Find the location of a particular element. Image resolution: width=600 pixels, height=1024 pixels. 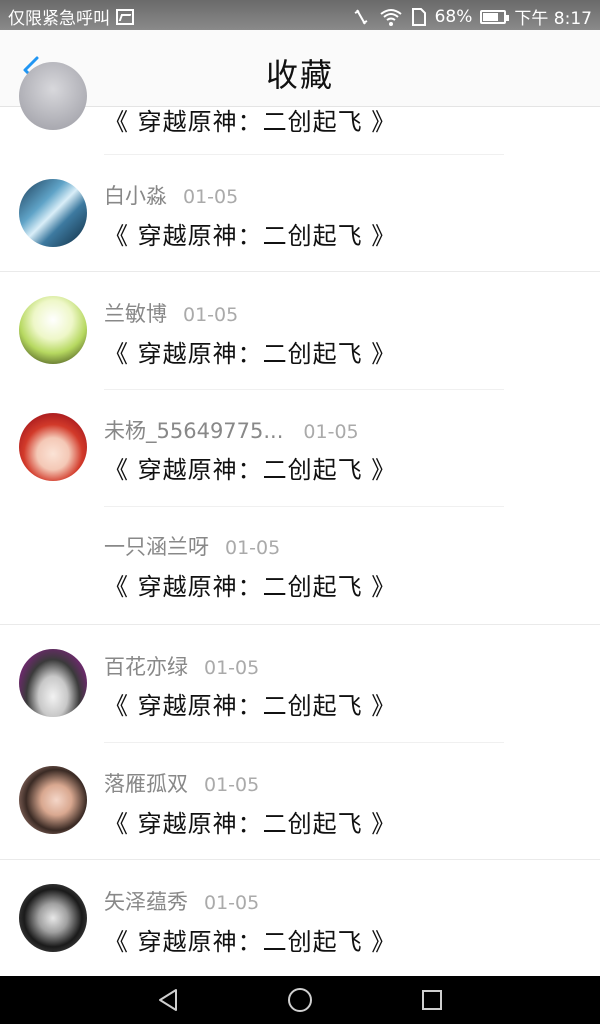

list-item: 《 穿越原神：二创起飞 》 is located at coordinates (300, 108).